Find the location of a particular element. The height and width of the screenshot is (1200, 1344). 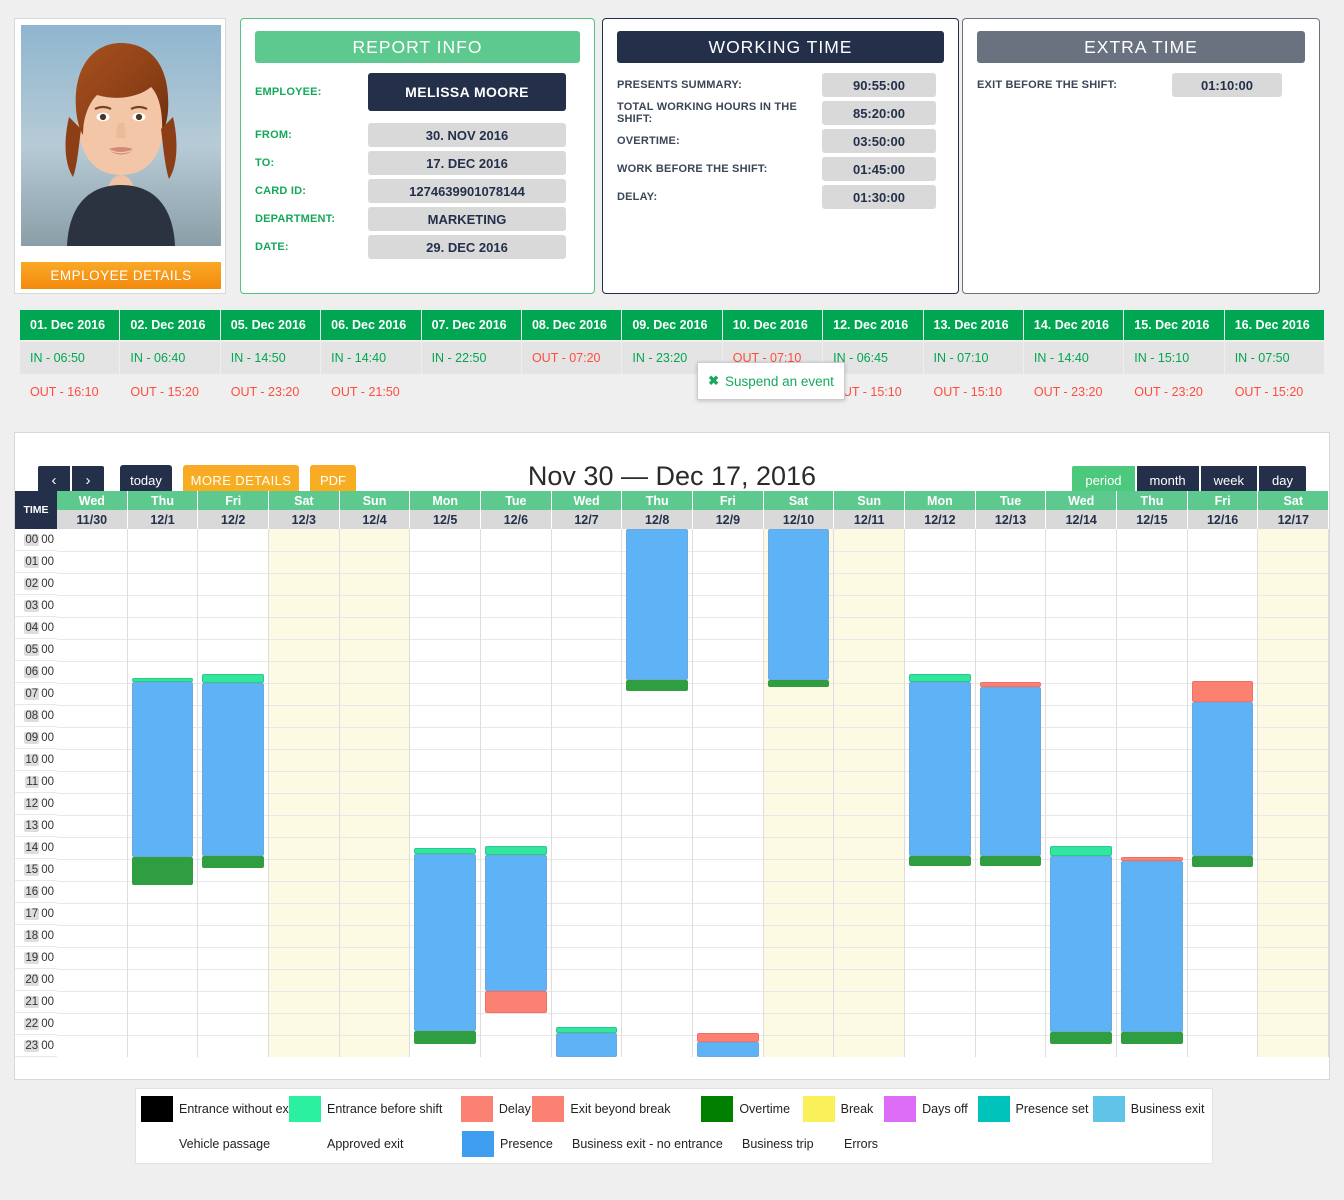

date-strip-entry: OUT - 07:20 is located at coordinates (571, 358).